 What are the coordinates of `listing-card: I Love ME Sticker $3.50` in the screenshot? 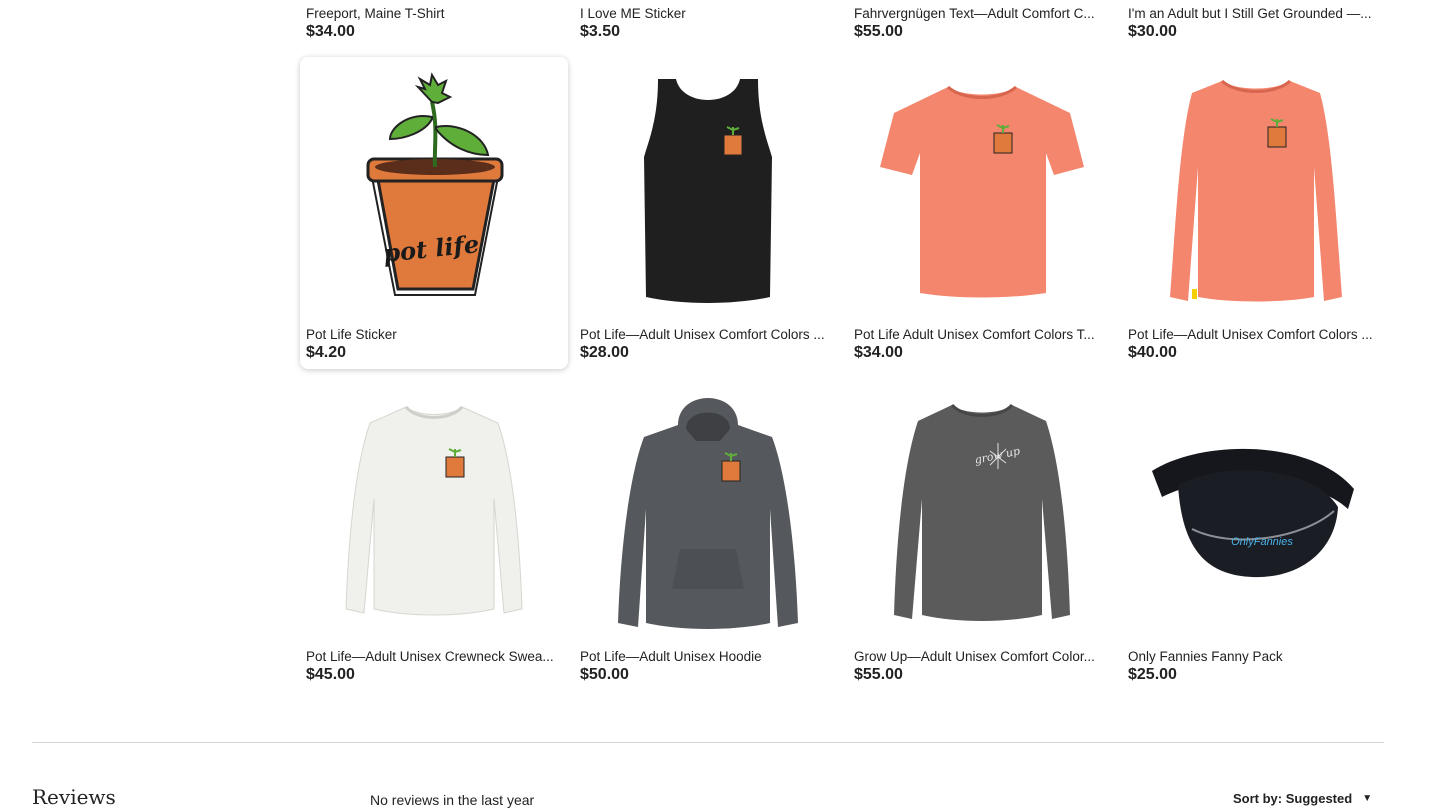 It's located at (708, 22).